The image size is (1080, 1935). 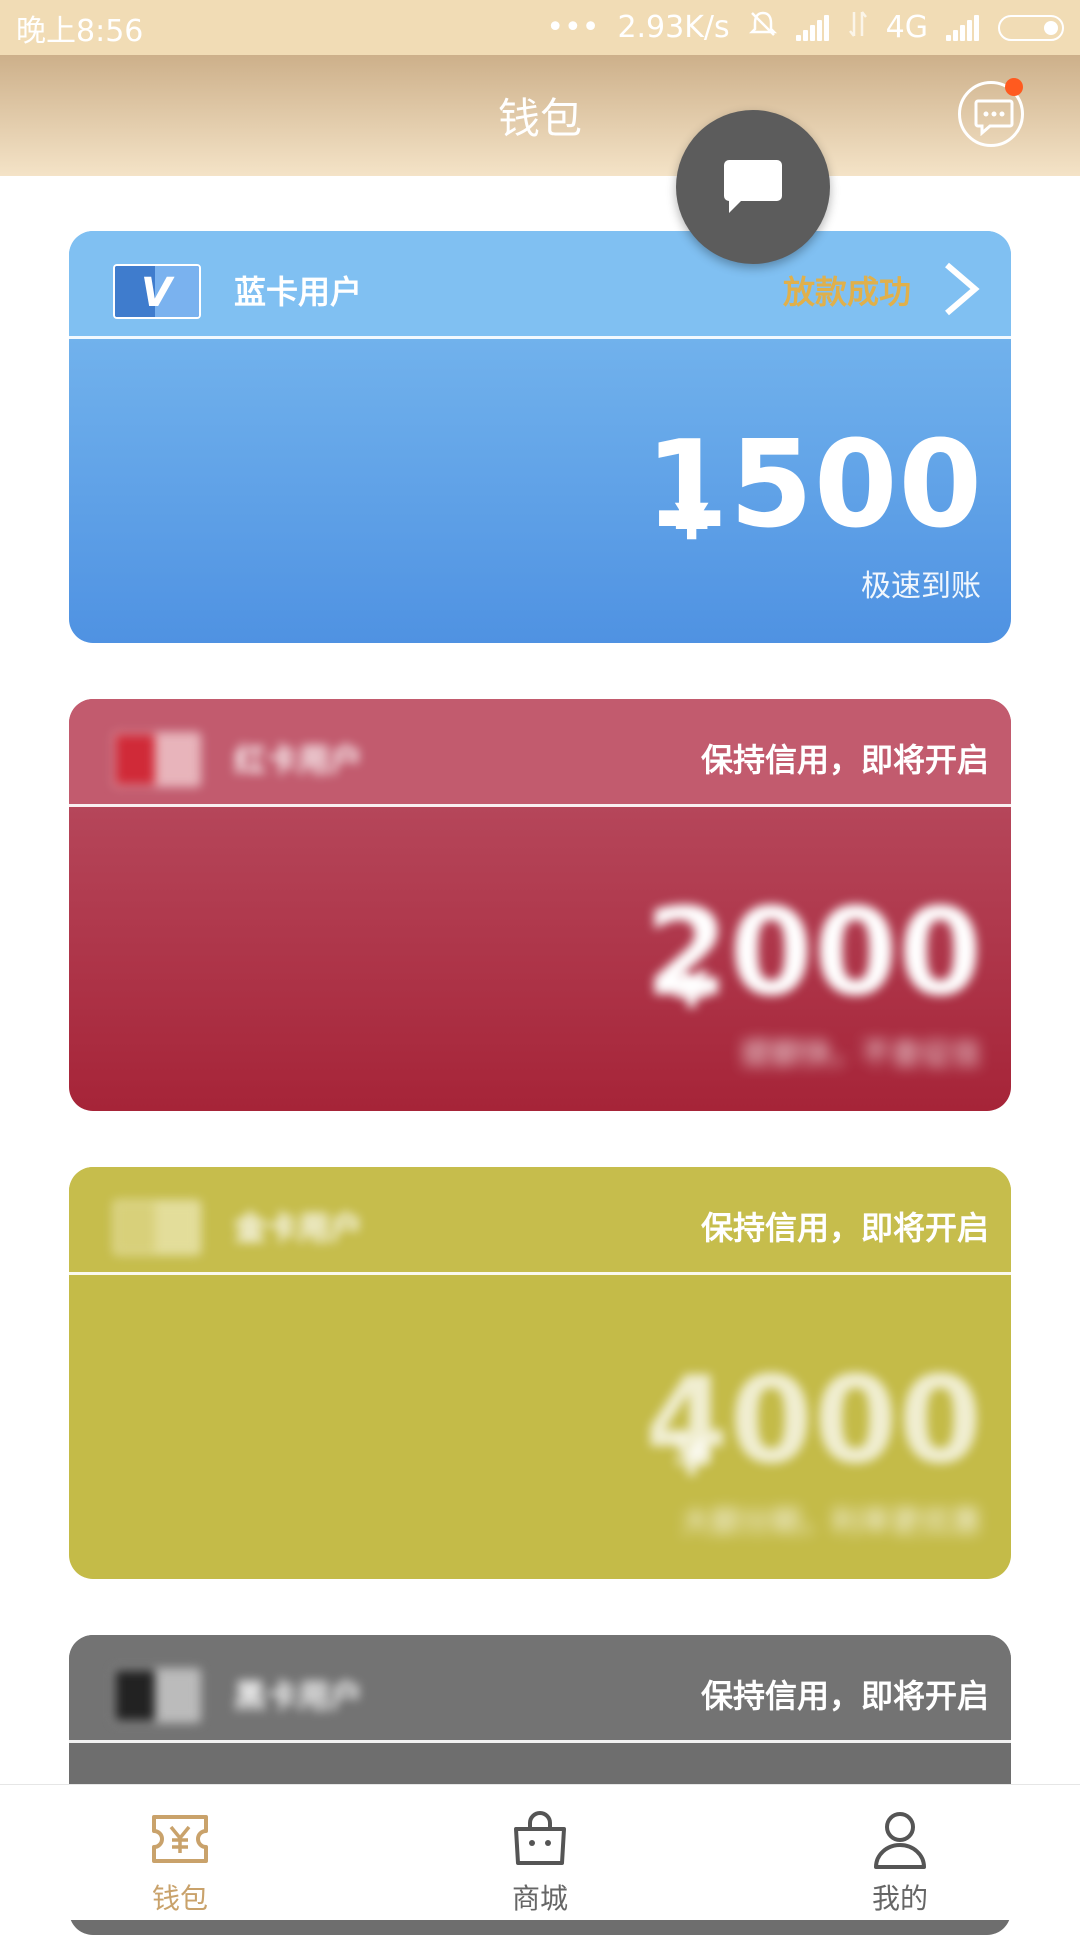 What do you see at coordinates (179, 1898) in the screenshot?
I see `tab-label: 钱包` at bounding box center [179, 1898].